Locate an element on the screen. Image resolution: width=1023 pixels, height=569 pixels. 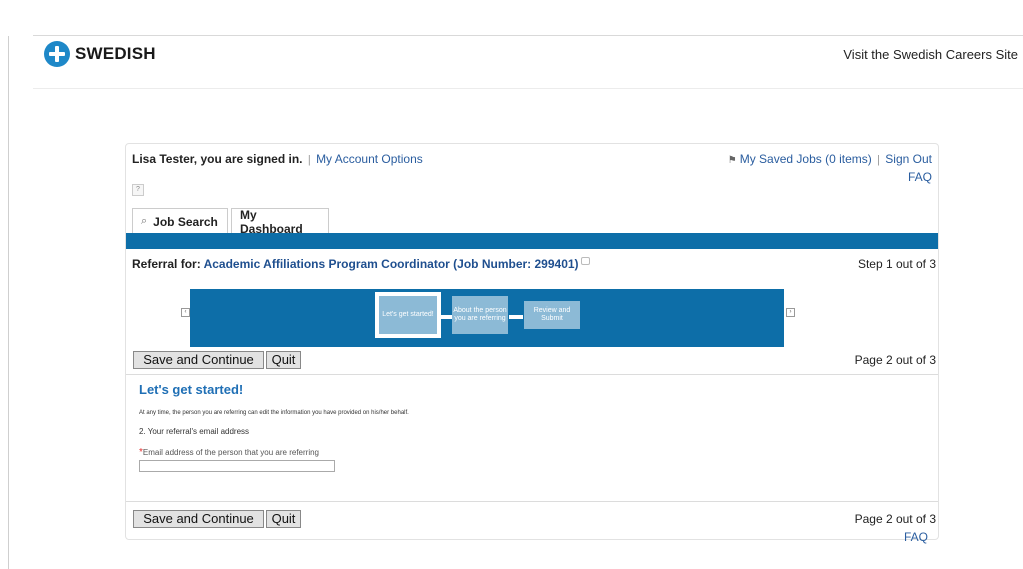
page-indicator-bottom: Page 2 out of 3 is located at coordinates (895, 519).